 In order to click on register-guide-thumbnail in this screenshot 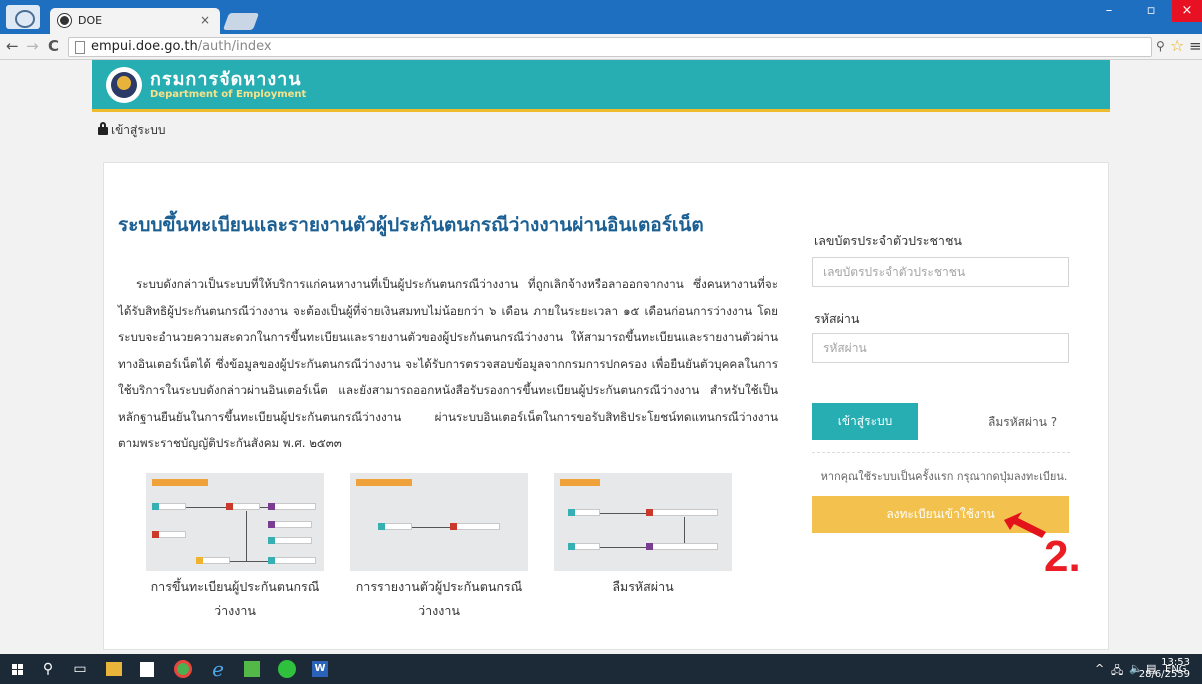, I will do `click(235, 522)`.